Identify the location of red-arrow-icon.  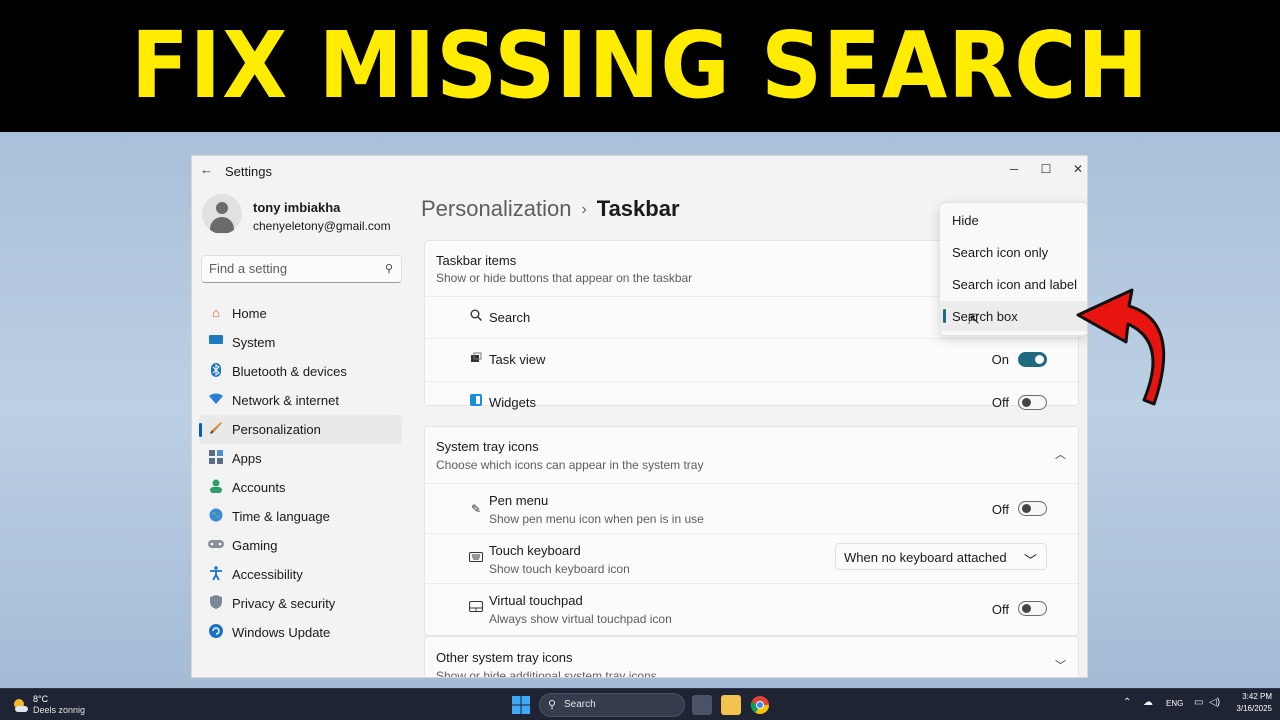
(1121, 347).